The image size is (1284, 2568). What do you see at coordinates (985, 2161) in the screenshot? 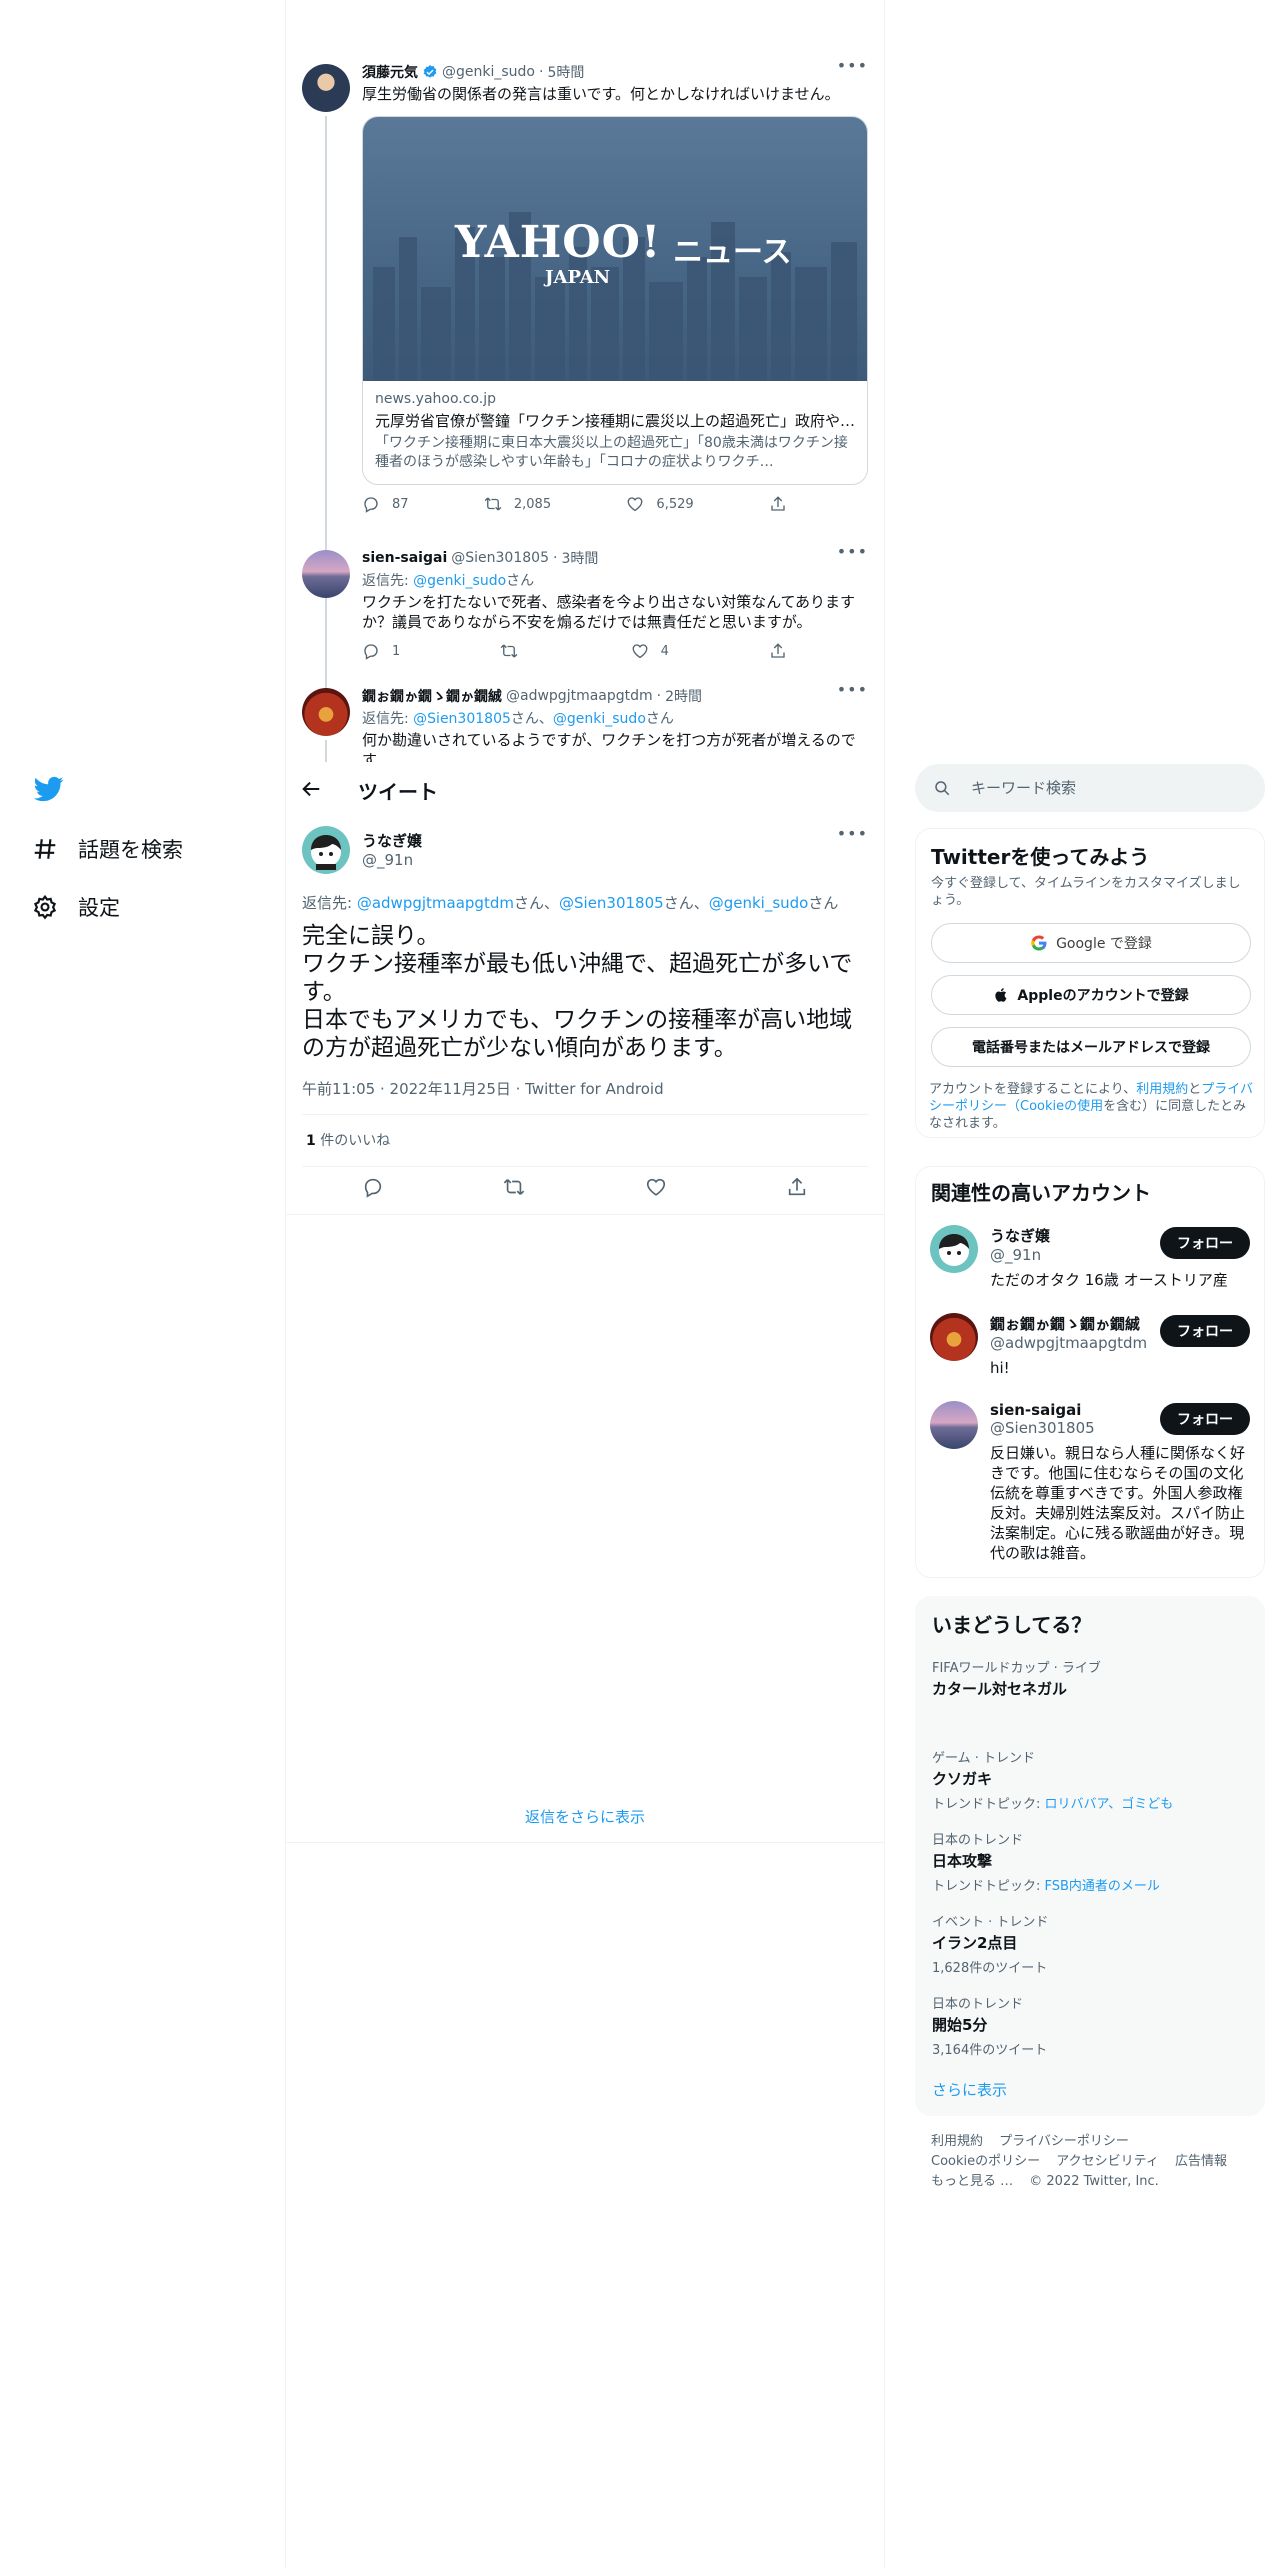
I see `footer-link: Cookieのポリシー` at bounding box center [985, 2161].